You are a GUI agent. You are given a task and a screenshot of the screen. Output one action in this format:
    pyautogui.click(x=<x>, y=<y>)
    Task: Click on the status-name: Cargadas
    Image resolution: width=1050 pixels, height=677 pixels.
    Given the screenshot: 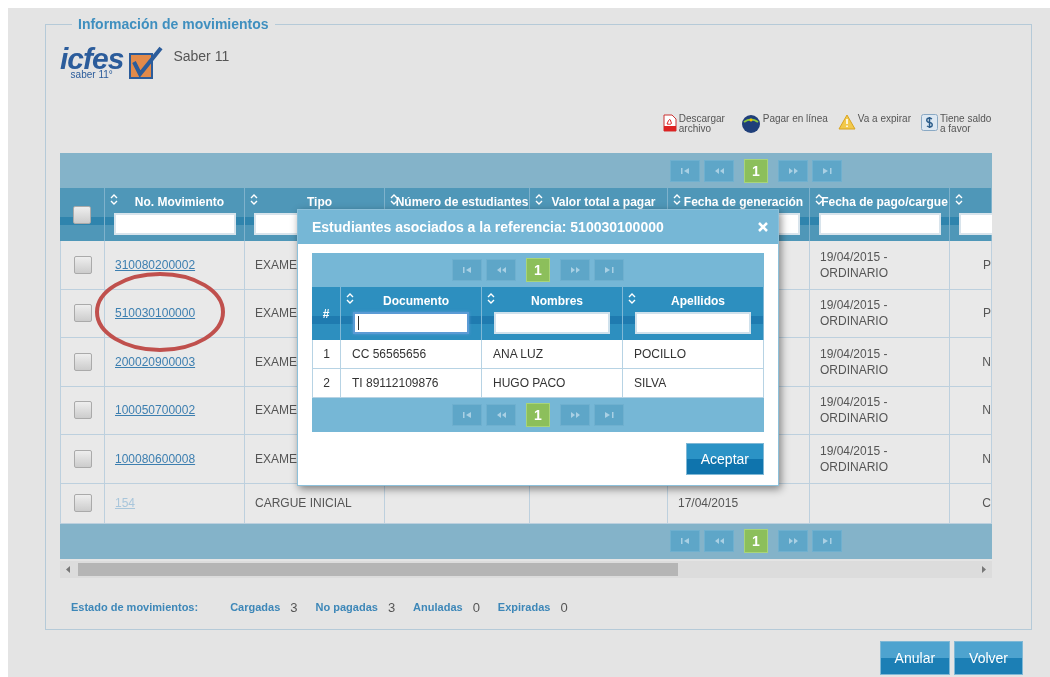 What is the action you would take?
    pyautogui.click(x=255, y=607)
    